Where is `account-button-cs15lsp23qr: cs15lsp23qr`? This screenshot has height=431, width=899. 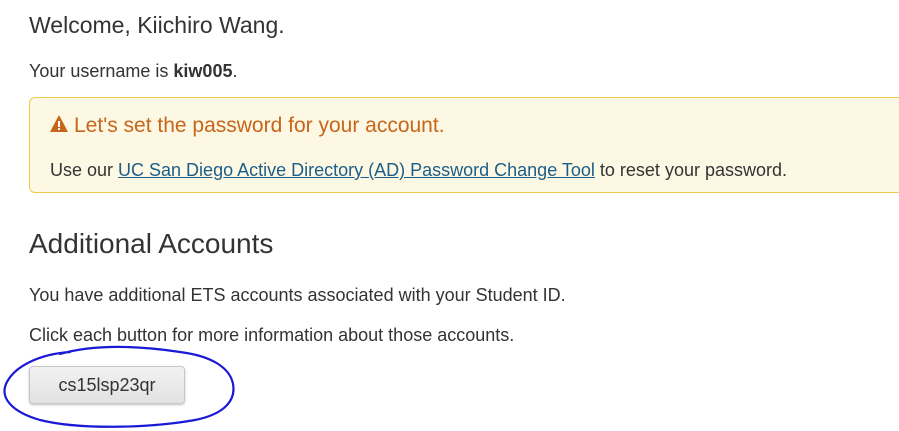
account-button-cs15lsp23qr: cs15lsp23qr is located at coordinates (107, 385).